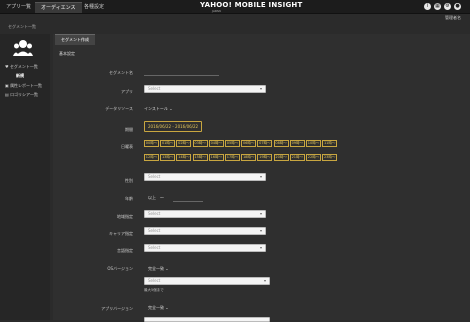 This screenshot has width=470, height=322. I want to click on hour-chip: 19時～, so click(265, 157).